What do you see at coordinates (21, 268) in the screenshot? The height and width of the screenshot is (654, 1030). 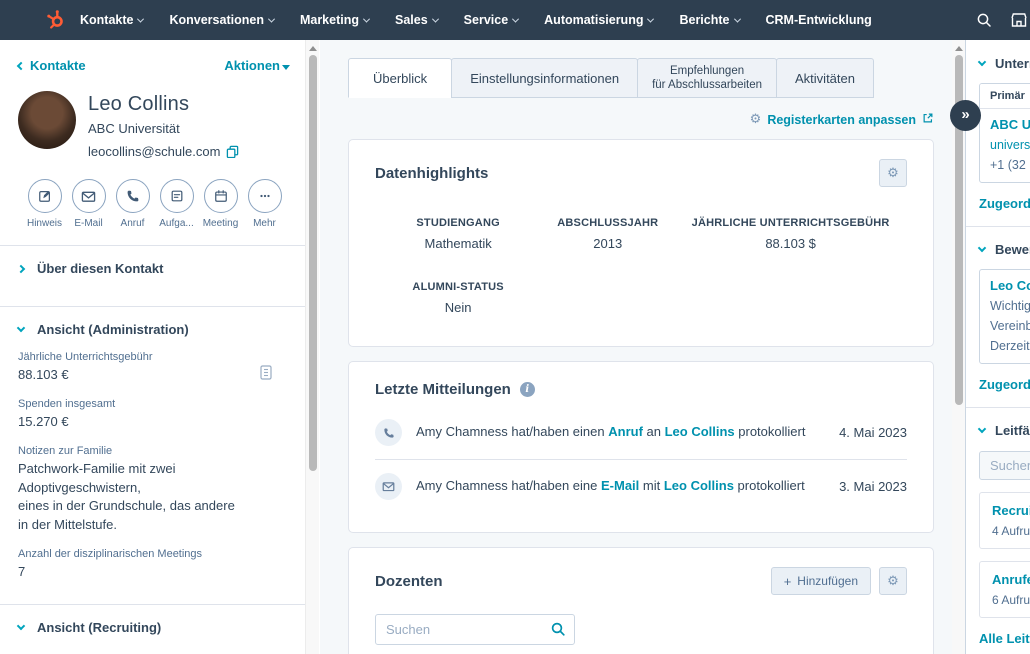 I see `chevron-right-icon` at bounding box center [21, 268].